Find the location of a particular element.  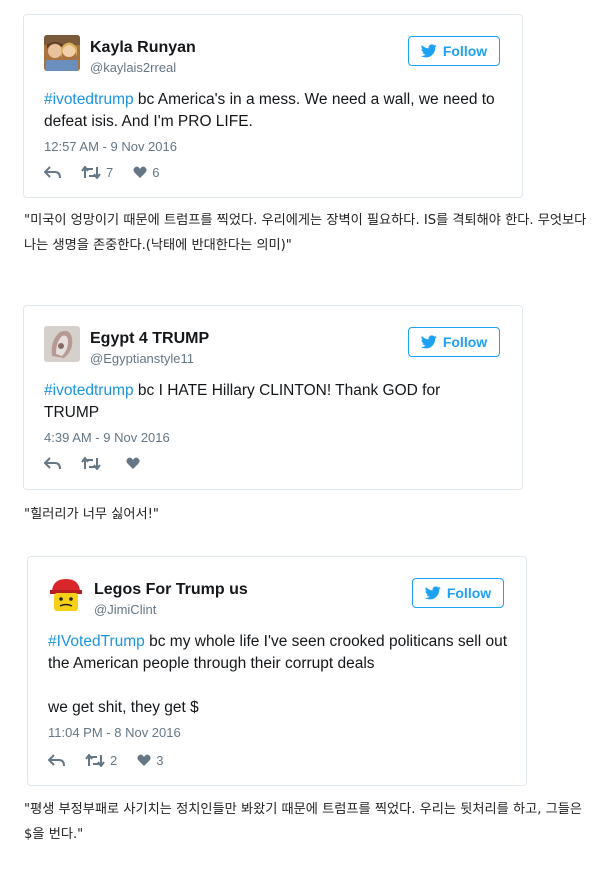

display-name: Legos For Trump us is located at coordinates (171, 590).